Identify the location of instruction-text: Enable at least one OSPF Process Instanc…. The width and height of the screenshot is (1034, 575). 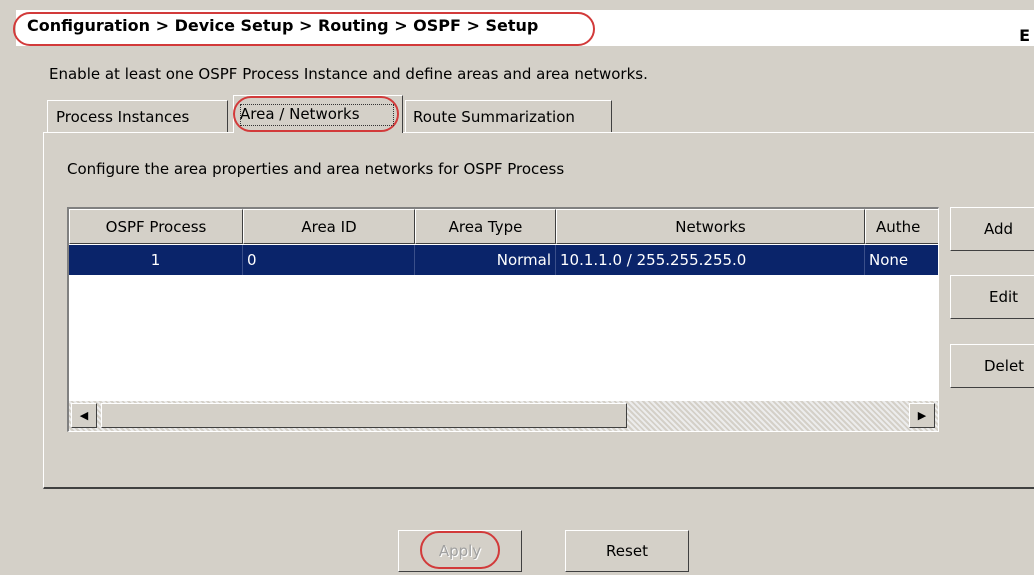
(348, 74).